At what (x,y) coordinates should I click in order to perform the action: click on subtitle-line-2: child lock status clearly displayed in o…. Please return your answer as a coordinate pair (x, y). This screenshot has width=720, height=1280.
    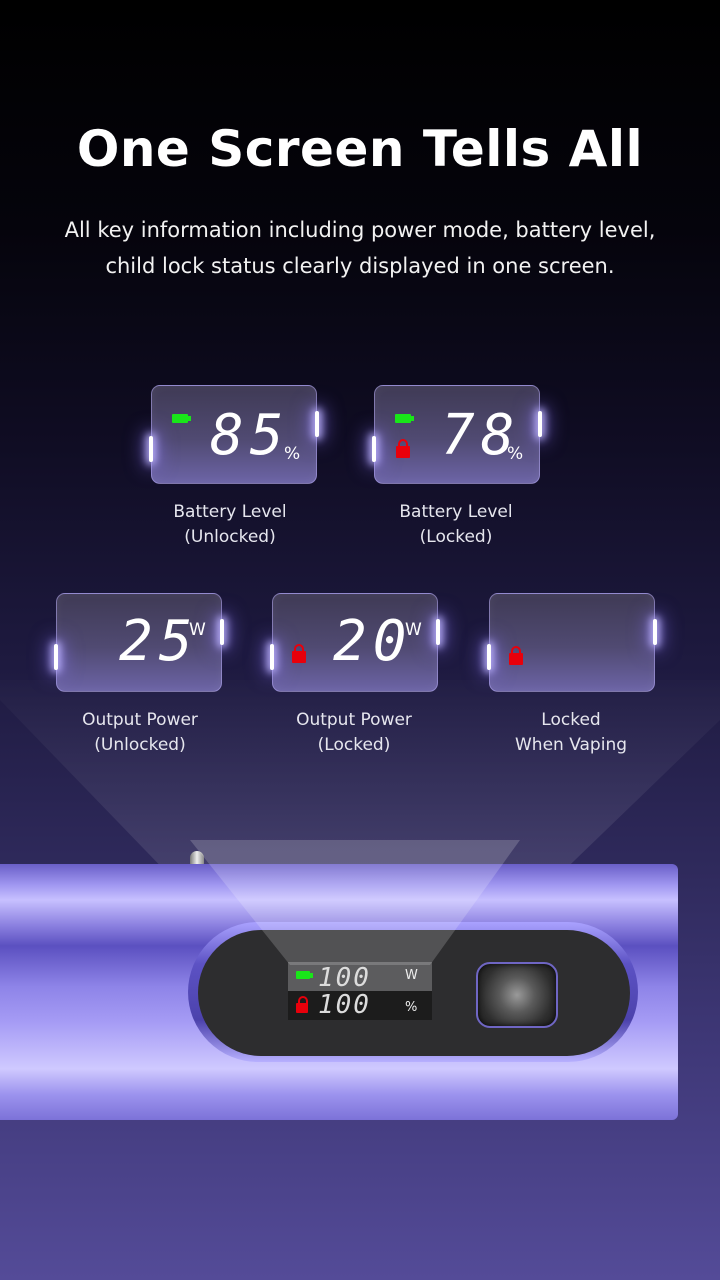
    Looking at the image, I should click on (360, 266).